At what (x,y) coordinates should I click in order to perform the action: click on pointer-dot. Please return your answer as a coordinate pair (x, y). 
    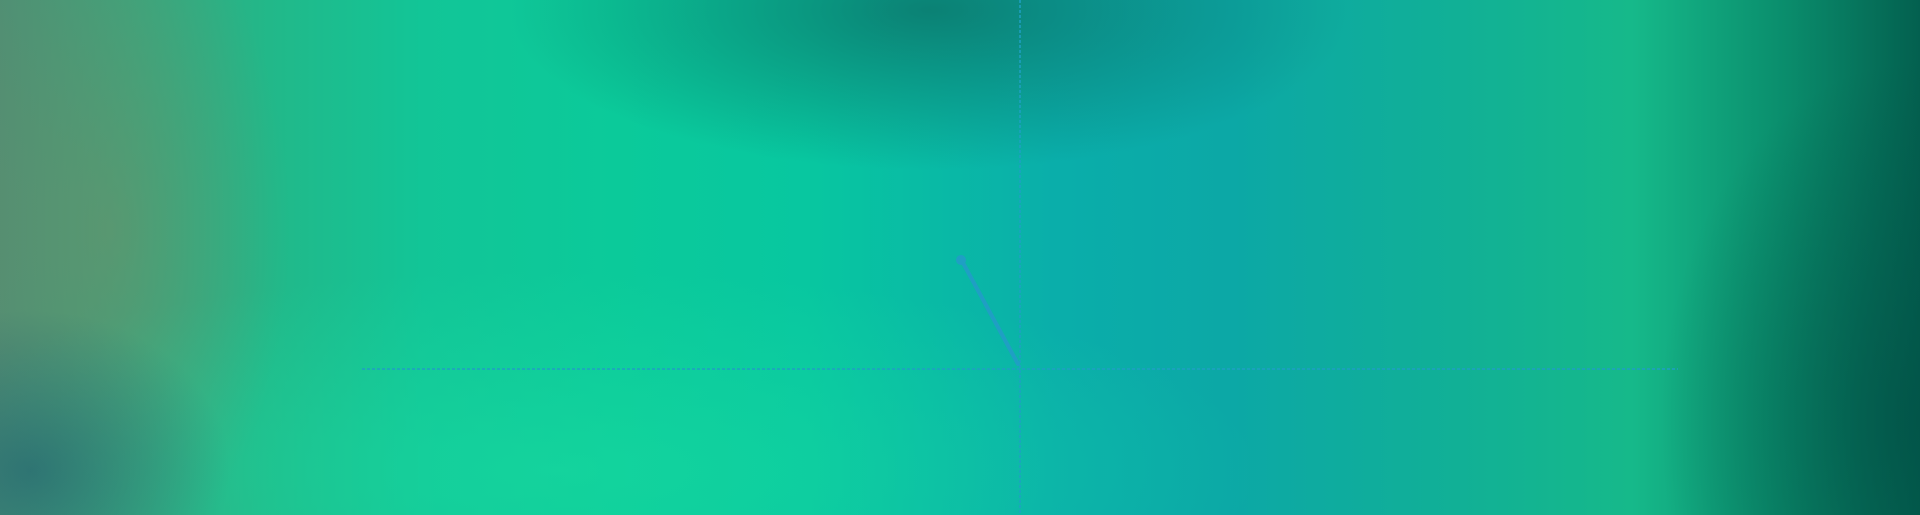
    Looking at the image, I should click on (961, 260).